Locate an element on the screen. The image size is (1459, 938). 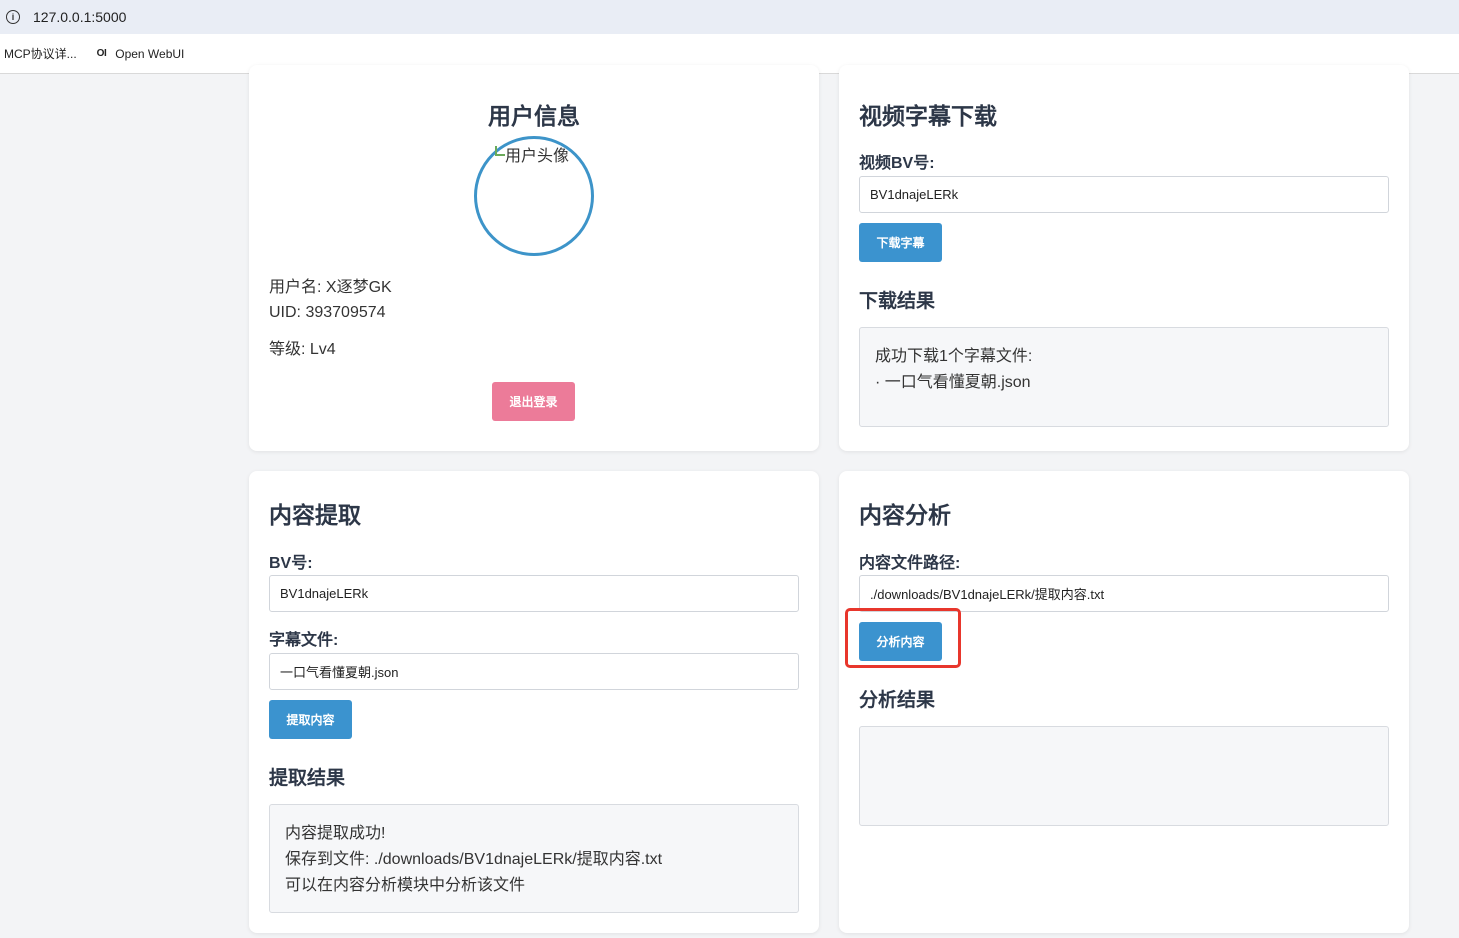
subtitle-file-label: 字幕文件: is located at coordinates (304, 640).